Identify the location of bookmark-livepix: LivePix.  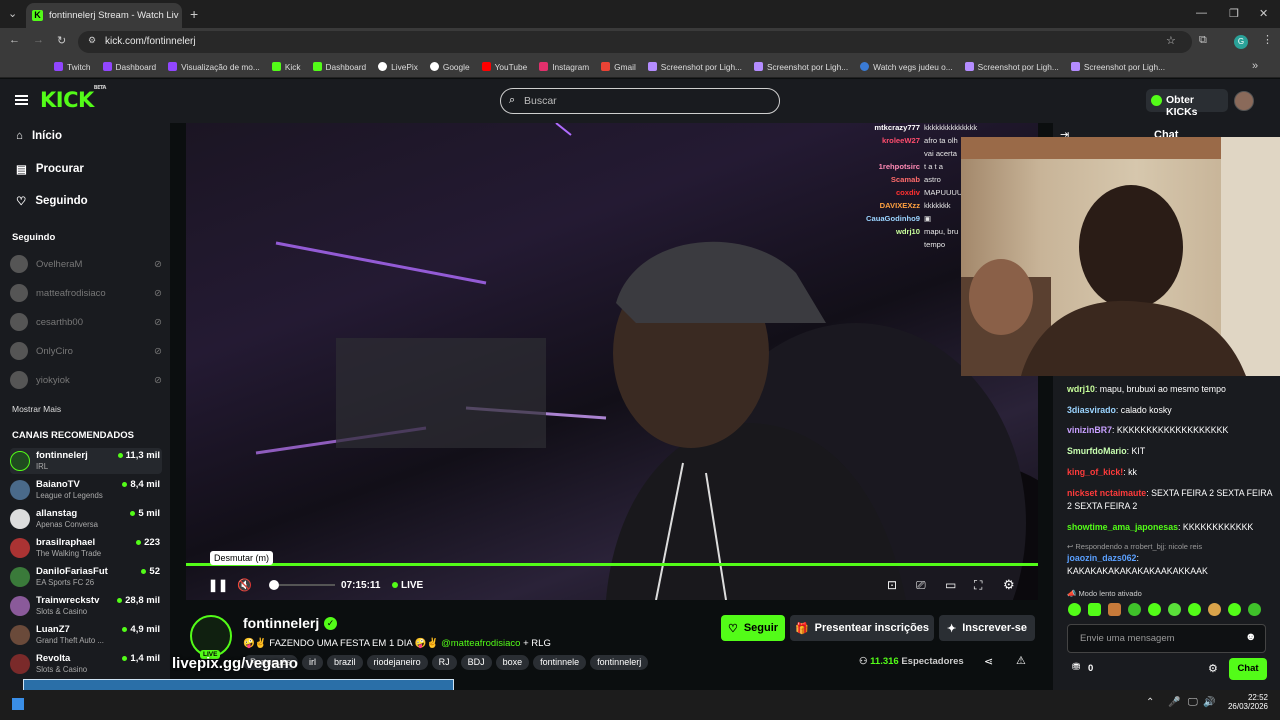
(398, 67).